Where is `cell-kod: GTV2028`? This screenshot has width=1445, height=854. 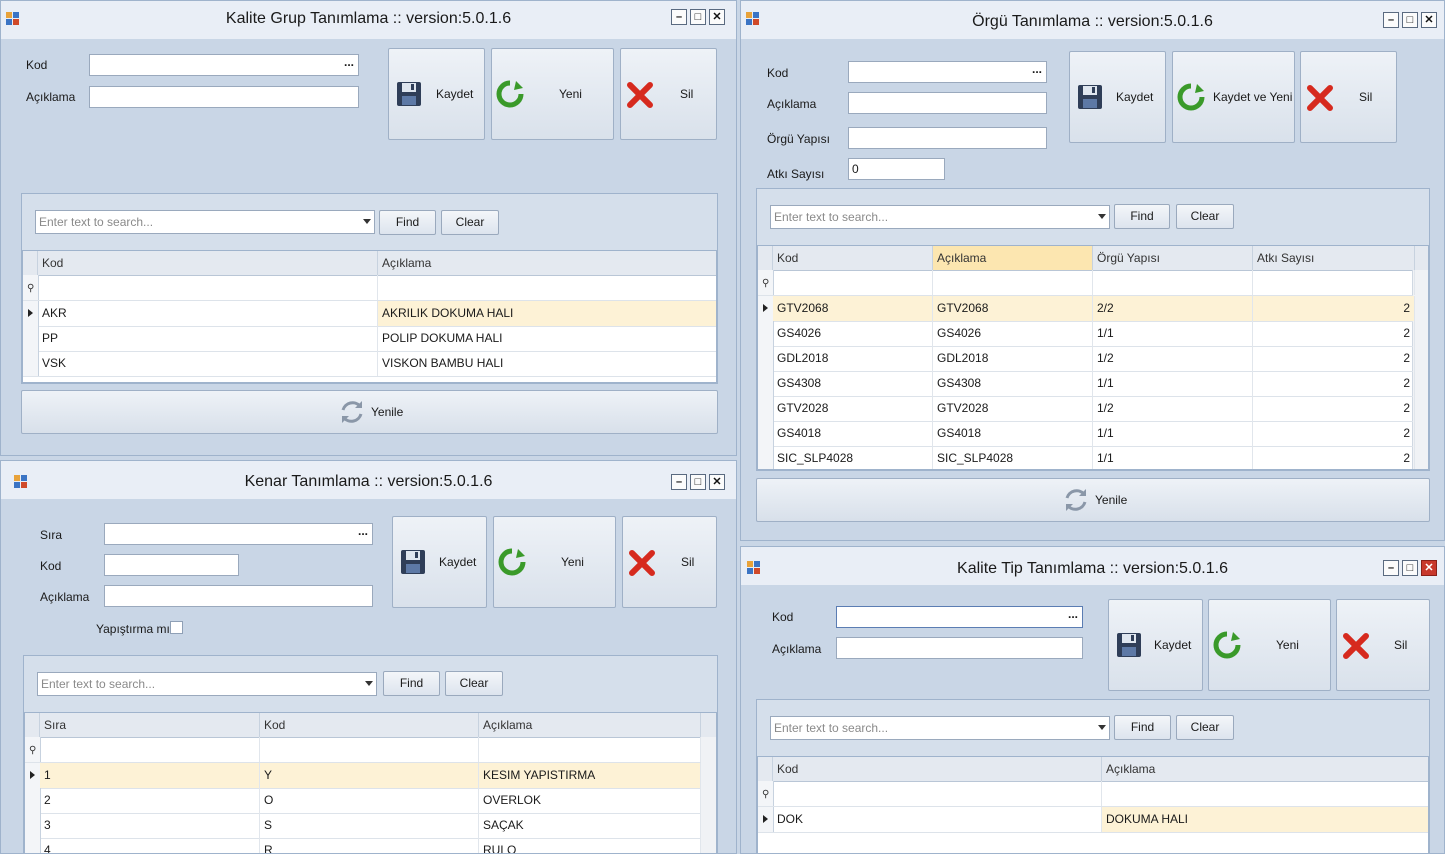
cell-kod: GTV2028 is located at coordinates (853, 408).